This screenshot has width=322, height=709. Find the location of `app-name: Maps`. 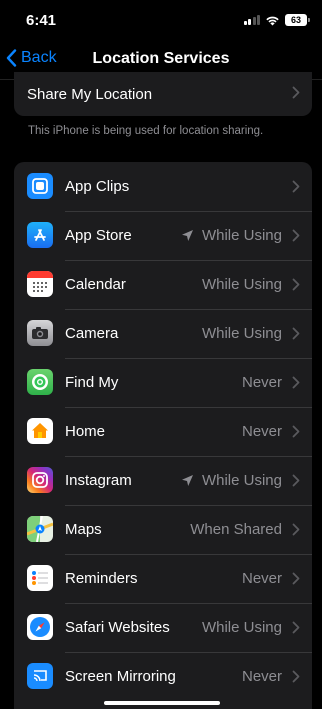

app-name: Maps is located at coordinates (83, 529).